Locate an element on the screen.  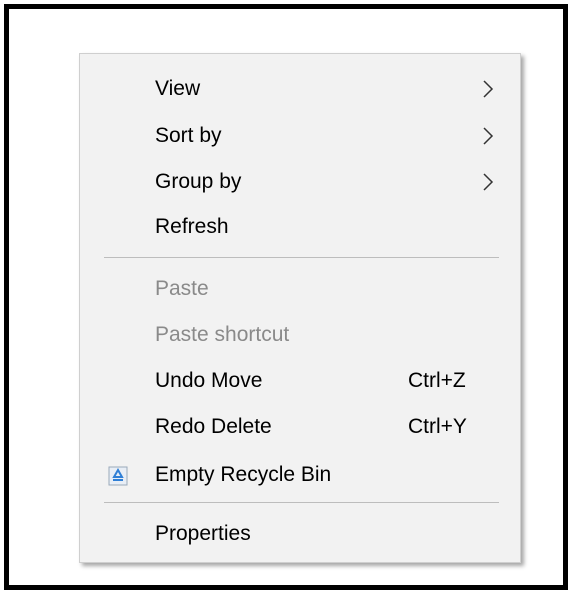
menu-item-label: Refresh is located at coordinates (192, 226).